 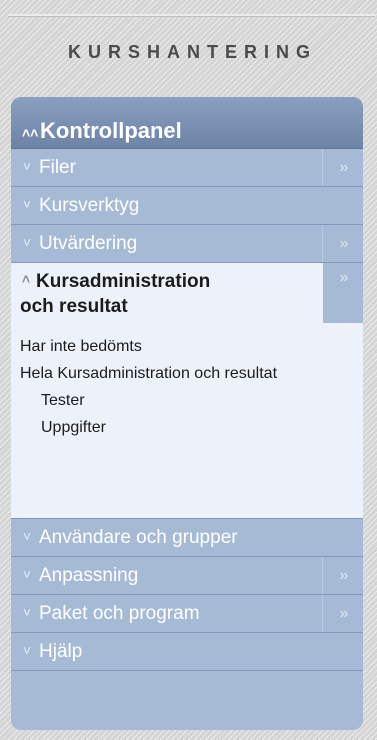 What do you see at coordinates (119, 613) in the screenshot?
I see `menu-item-label: Paket och program` at bounding box center [119, 613].